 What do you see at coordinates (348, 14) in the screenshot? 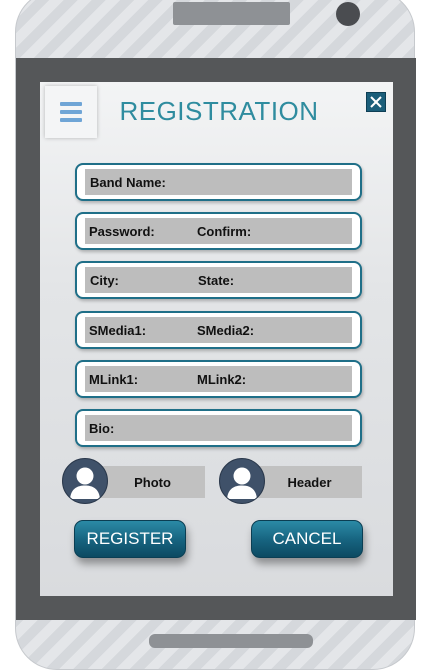
I see `phone-camera` at bounding box center [348, 14].